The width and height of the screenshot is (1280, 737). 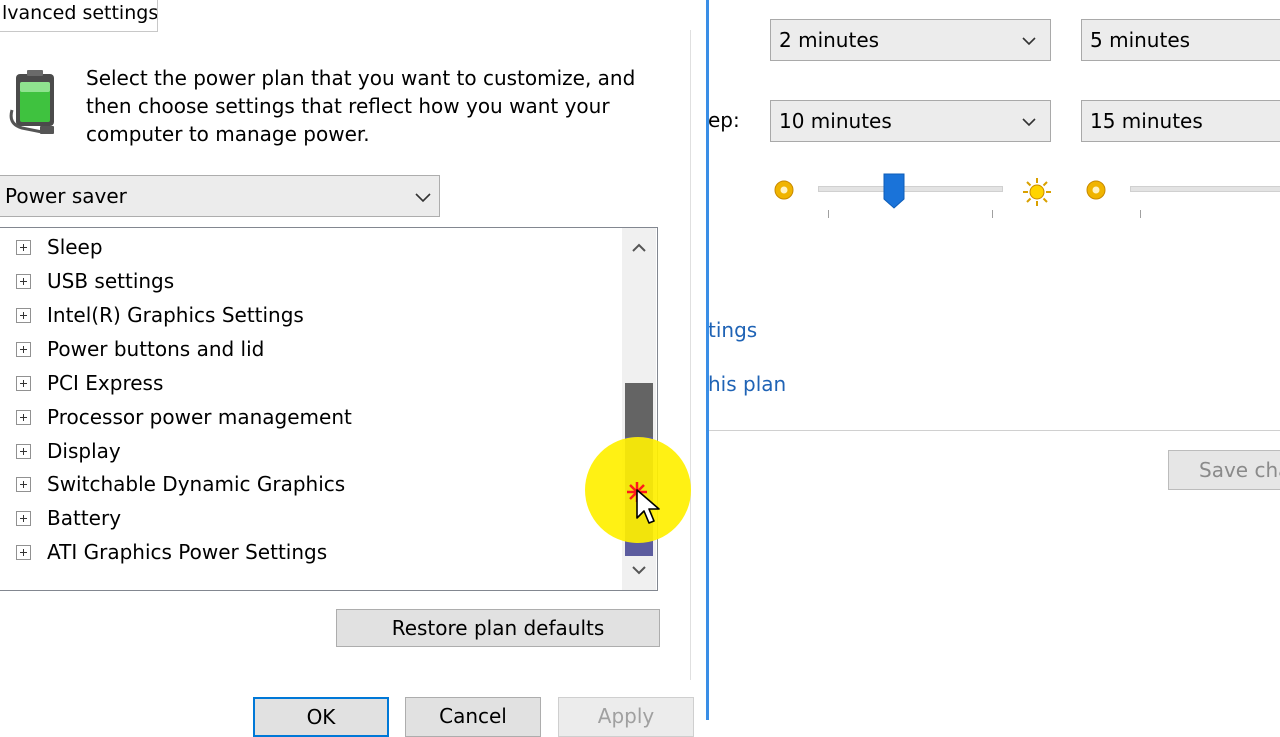 I want to click on divider, so click(x=994, y=430).